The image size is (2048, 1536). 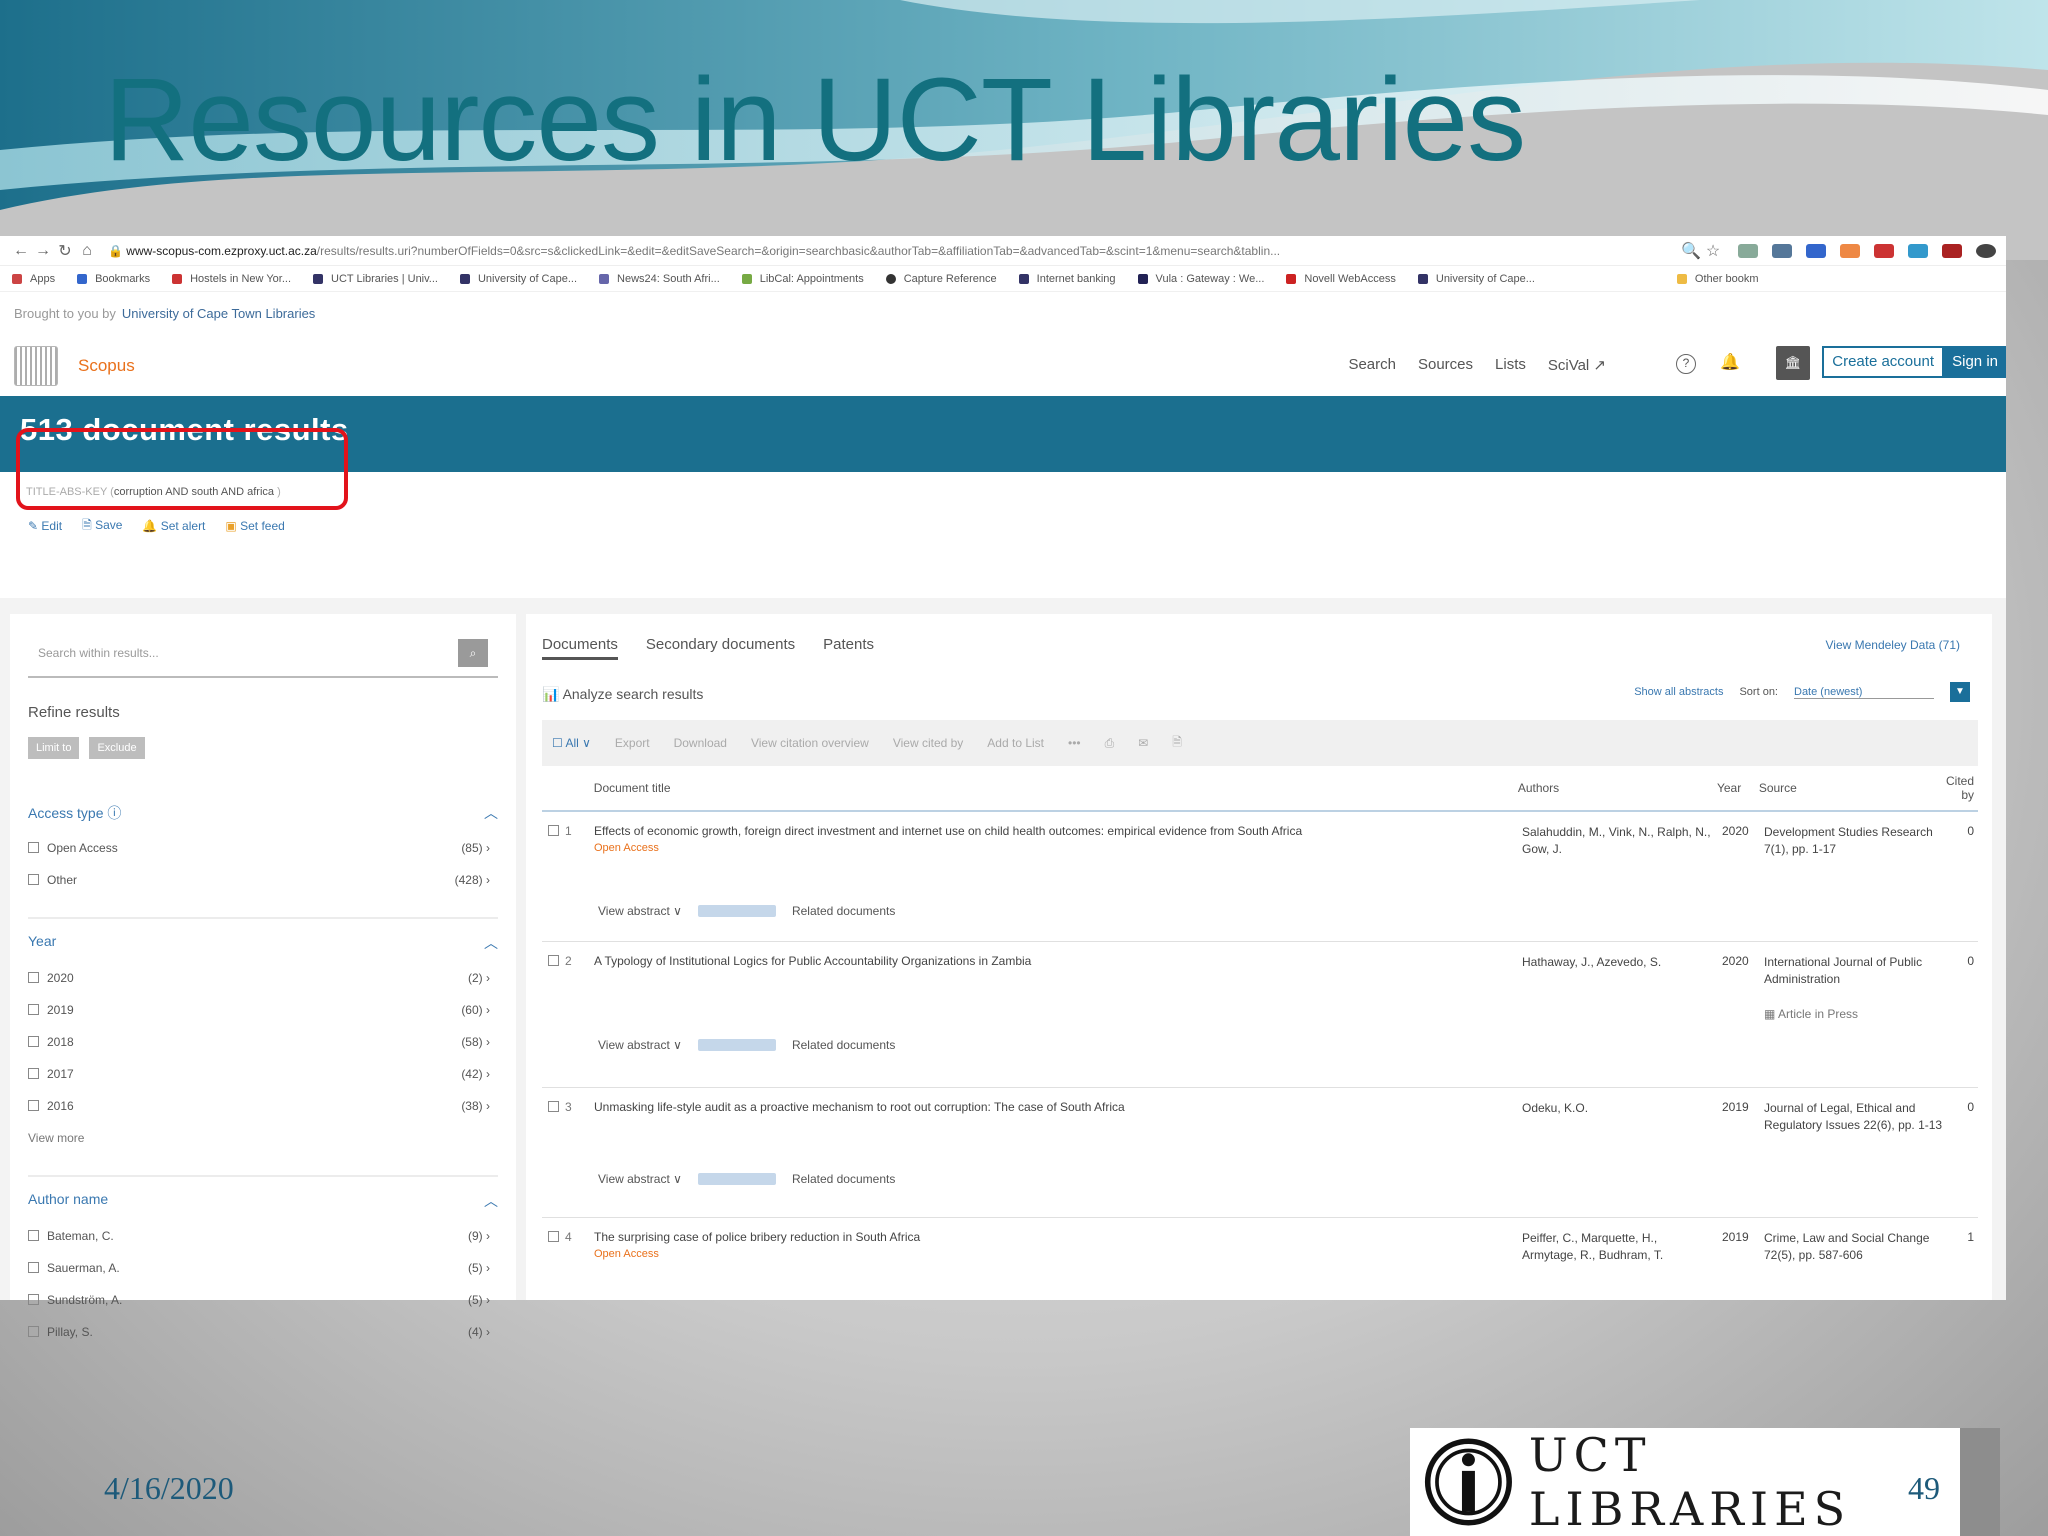 What do you see at coordinates (843, 911) in the screenshot?
I see `related-documents-link: Related documents` at bounding box center [843, 911].